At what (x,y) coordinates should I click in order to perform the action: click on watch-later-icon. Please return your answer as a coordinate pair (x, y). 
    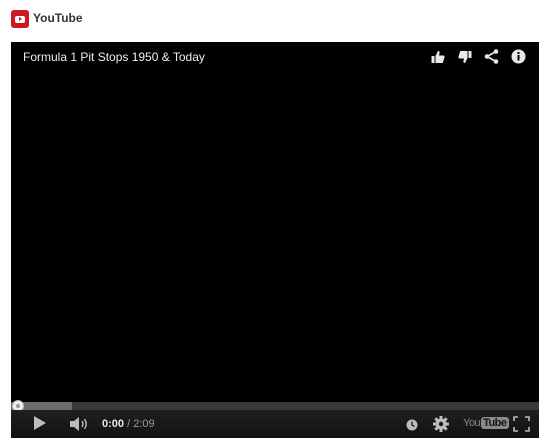
    Looking at the image, I should click on (412, 427).